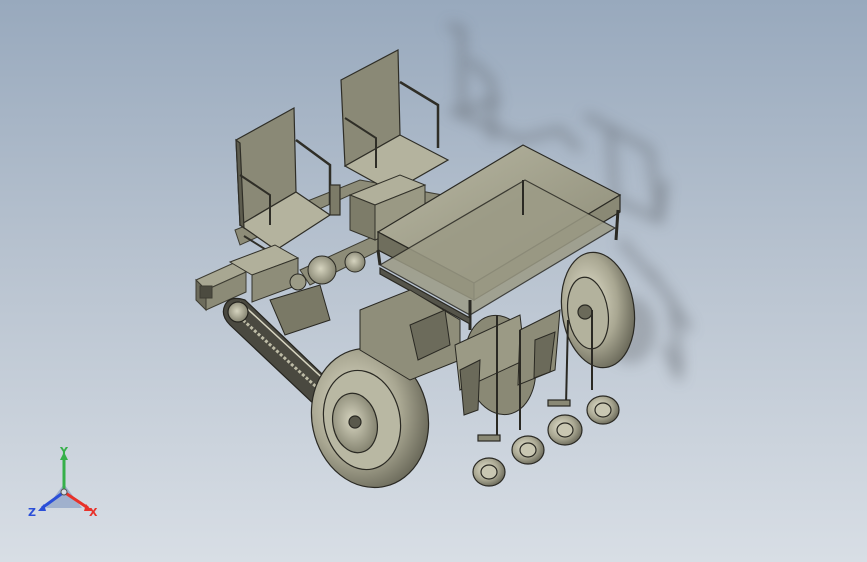 The image size is (867, 562). What do you see at coordinates (64, 452) in the screenshot?
I see `triad-y-label: Y` at bounding box center [64, 452].